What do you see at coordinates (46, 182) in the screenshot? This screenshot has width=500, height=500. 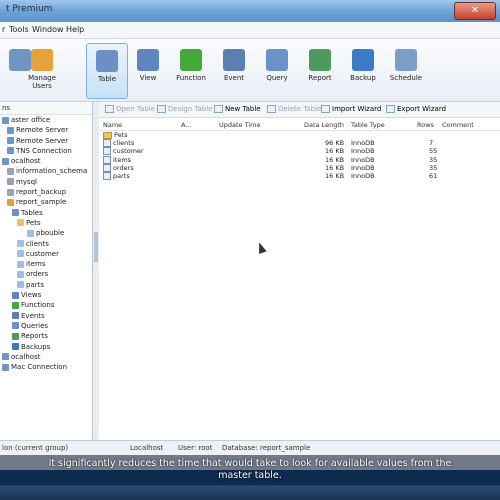 I see `tree-item: mysql` at bounding box center [46, 182].